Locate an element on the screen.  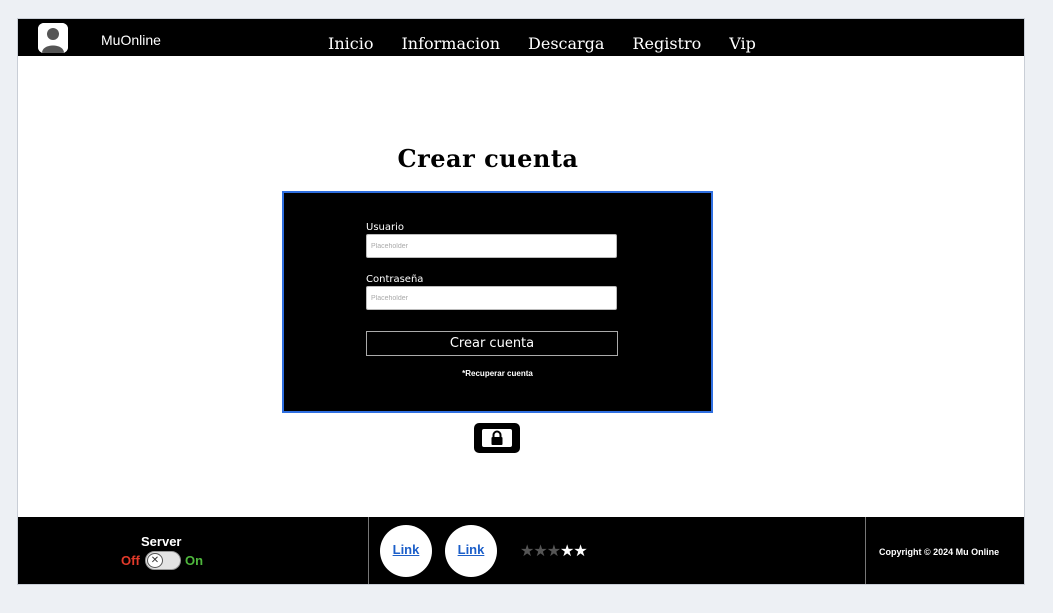
footer-link-circle-2: Link is located at coordinates (471, 551).